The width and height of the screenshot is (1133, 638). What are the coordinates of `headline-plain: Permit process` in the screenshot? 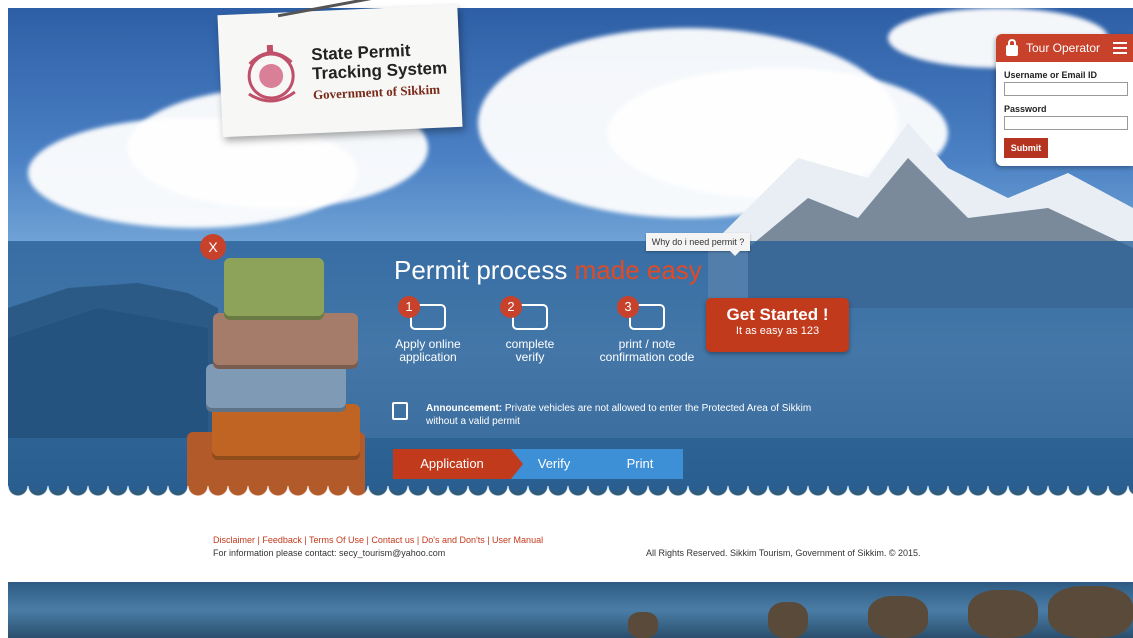 It's located at (481, 270).